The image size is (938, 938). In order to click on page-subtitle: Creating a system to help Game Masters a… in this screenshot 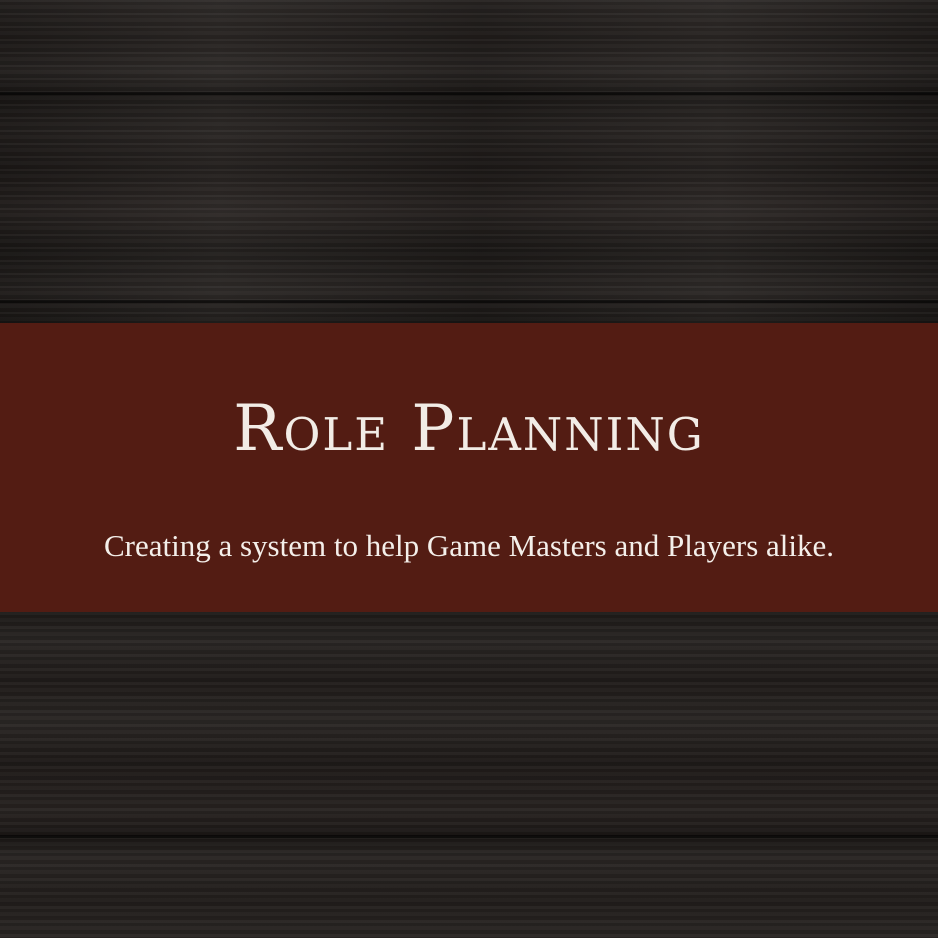, I will do `click(469, 545)`.